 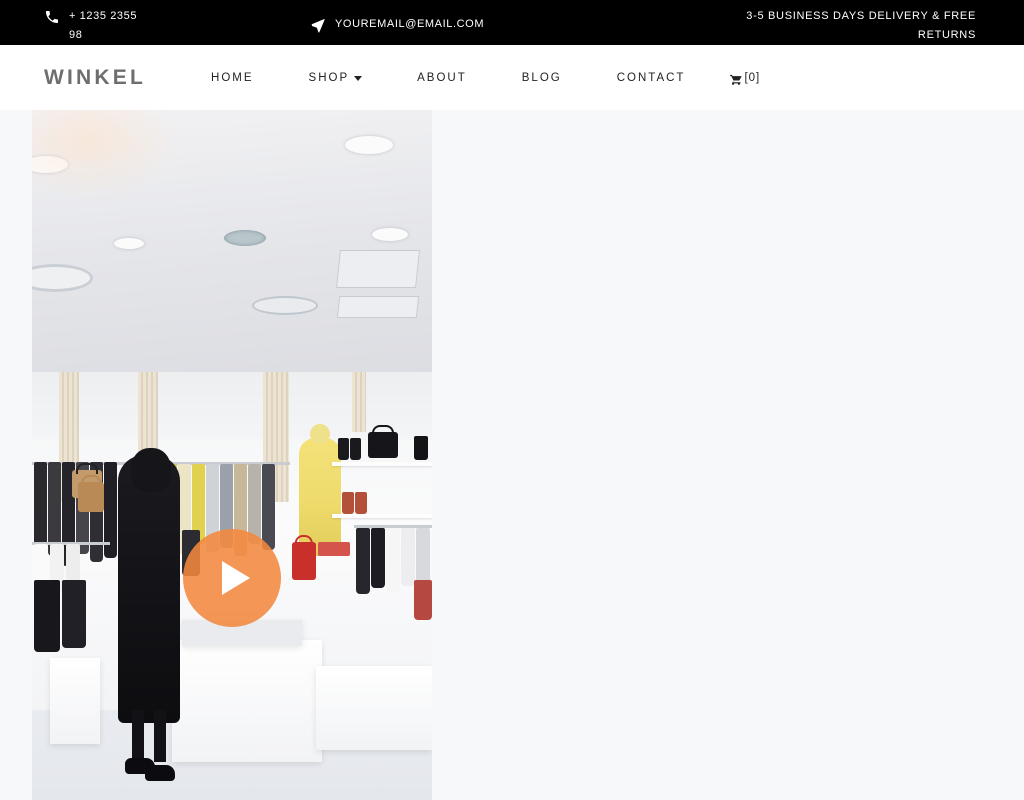 I want to click on nav-item-home: HOME, so click(x=232, y=78).